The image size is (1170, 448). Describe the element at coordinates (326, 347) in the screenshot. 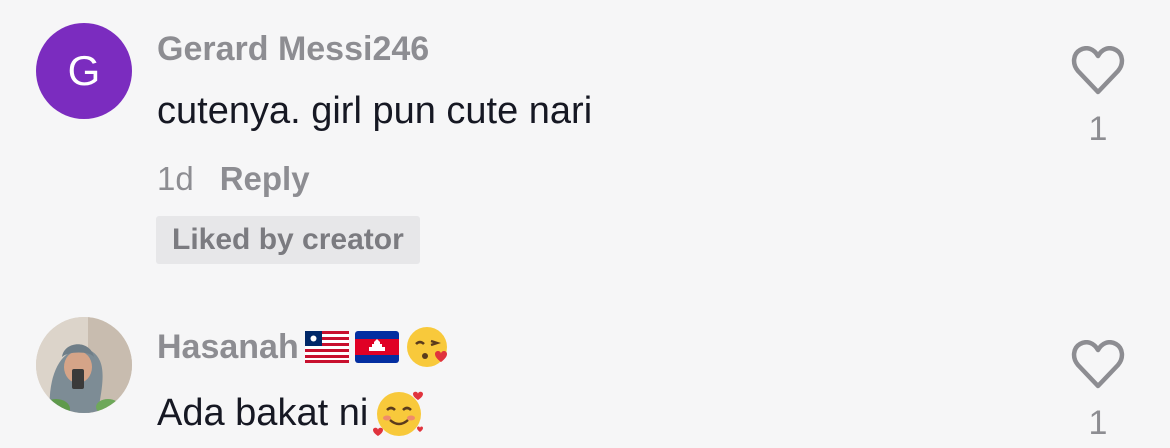

I see `liberia-flag-icon` at that location.